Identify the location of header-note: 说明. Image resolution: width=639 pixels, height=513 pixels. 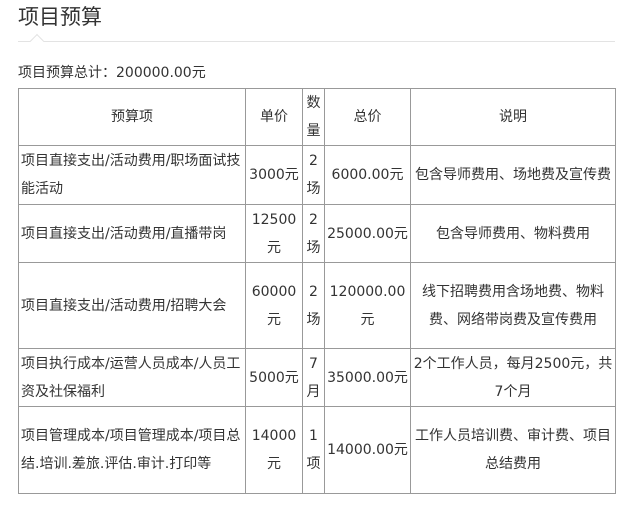
(513, 117).